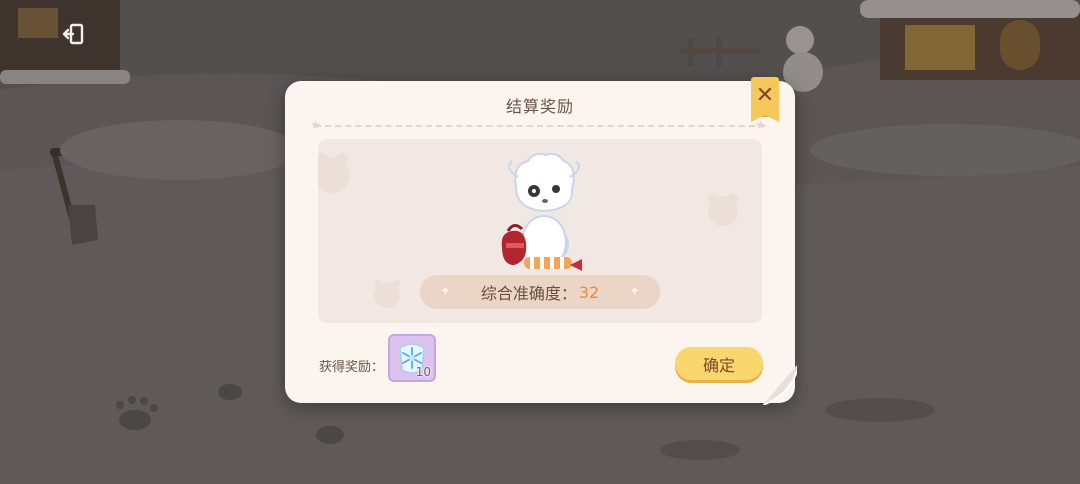  Describe the element at coordinates (719, 363) in the screenshot. I see `confirm-button: 确定` at that location.